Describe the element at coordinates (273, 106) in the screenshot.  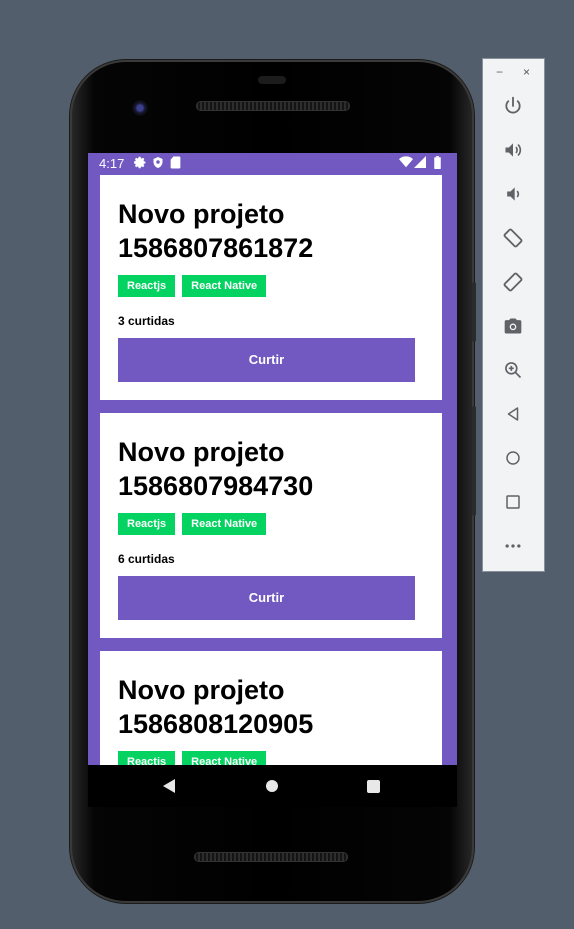
I see `earpiece-speaker` at that location.